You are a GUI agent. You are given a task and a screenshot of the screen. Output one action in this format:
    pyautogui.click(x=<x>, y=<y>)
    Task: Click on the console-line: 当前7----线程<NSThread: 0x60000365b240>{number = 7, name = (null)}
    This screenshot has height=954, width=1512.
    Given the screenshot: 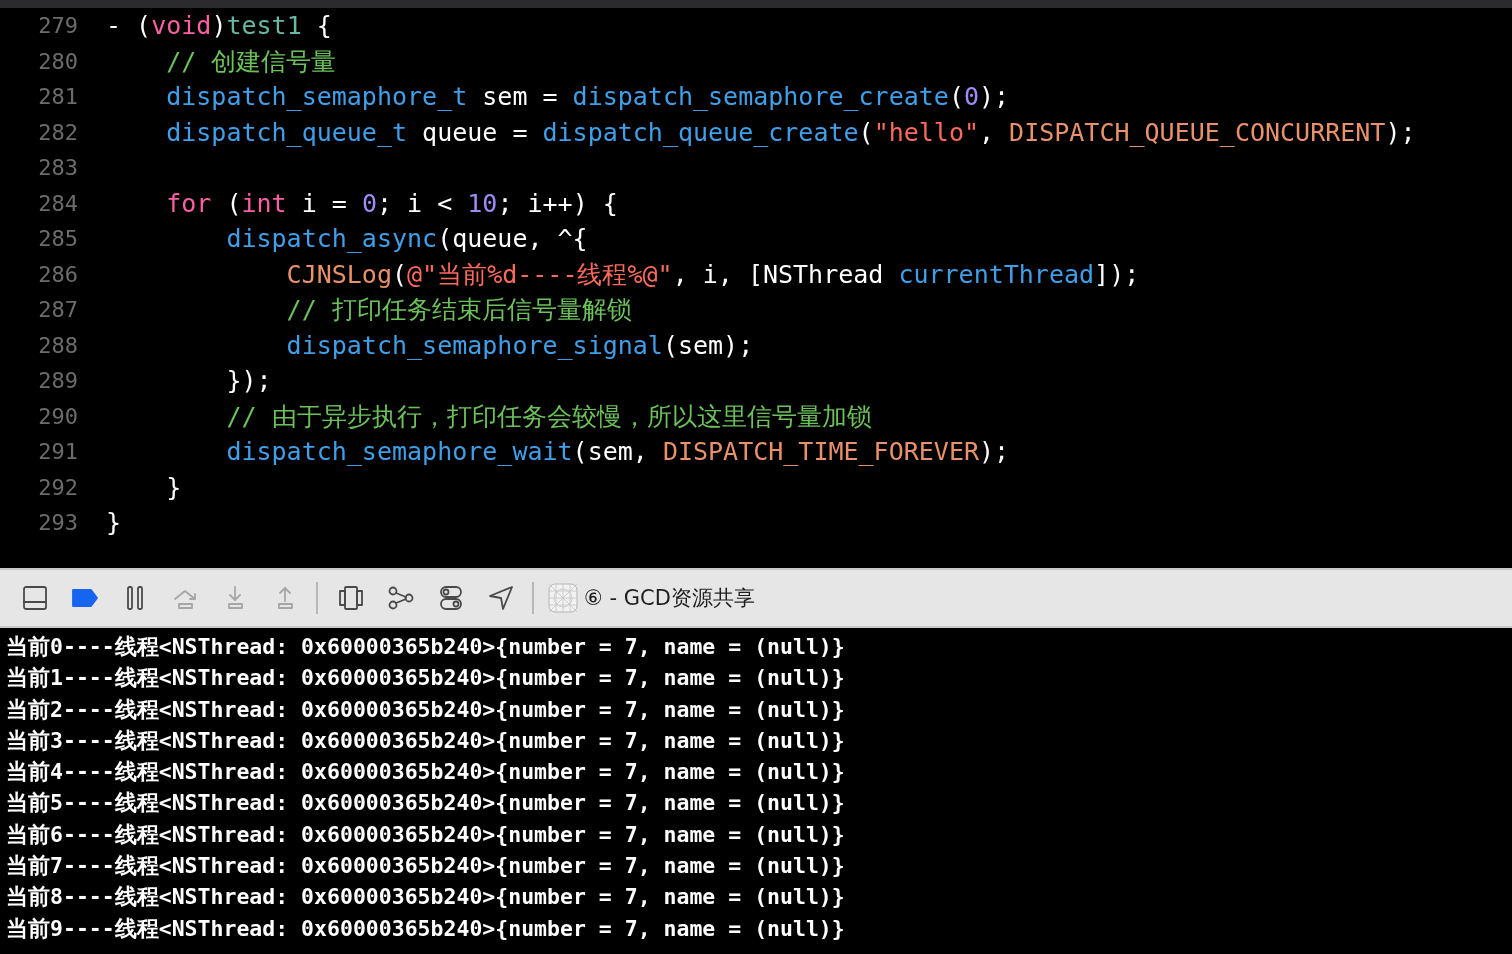 What is the action you would take?
    pyautogui.click(x=426, y=866)
    